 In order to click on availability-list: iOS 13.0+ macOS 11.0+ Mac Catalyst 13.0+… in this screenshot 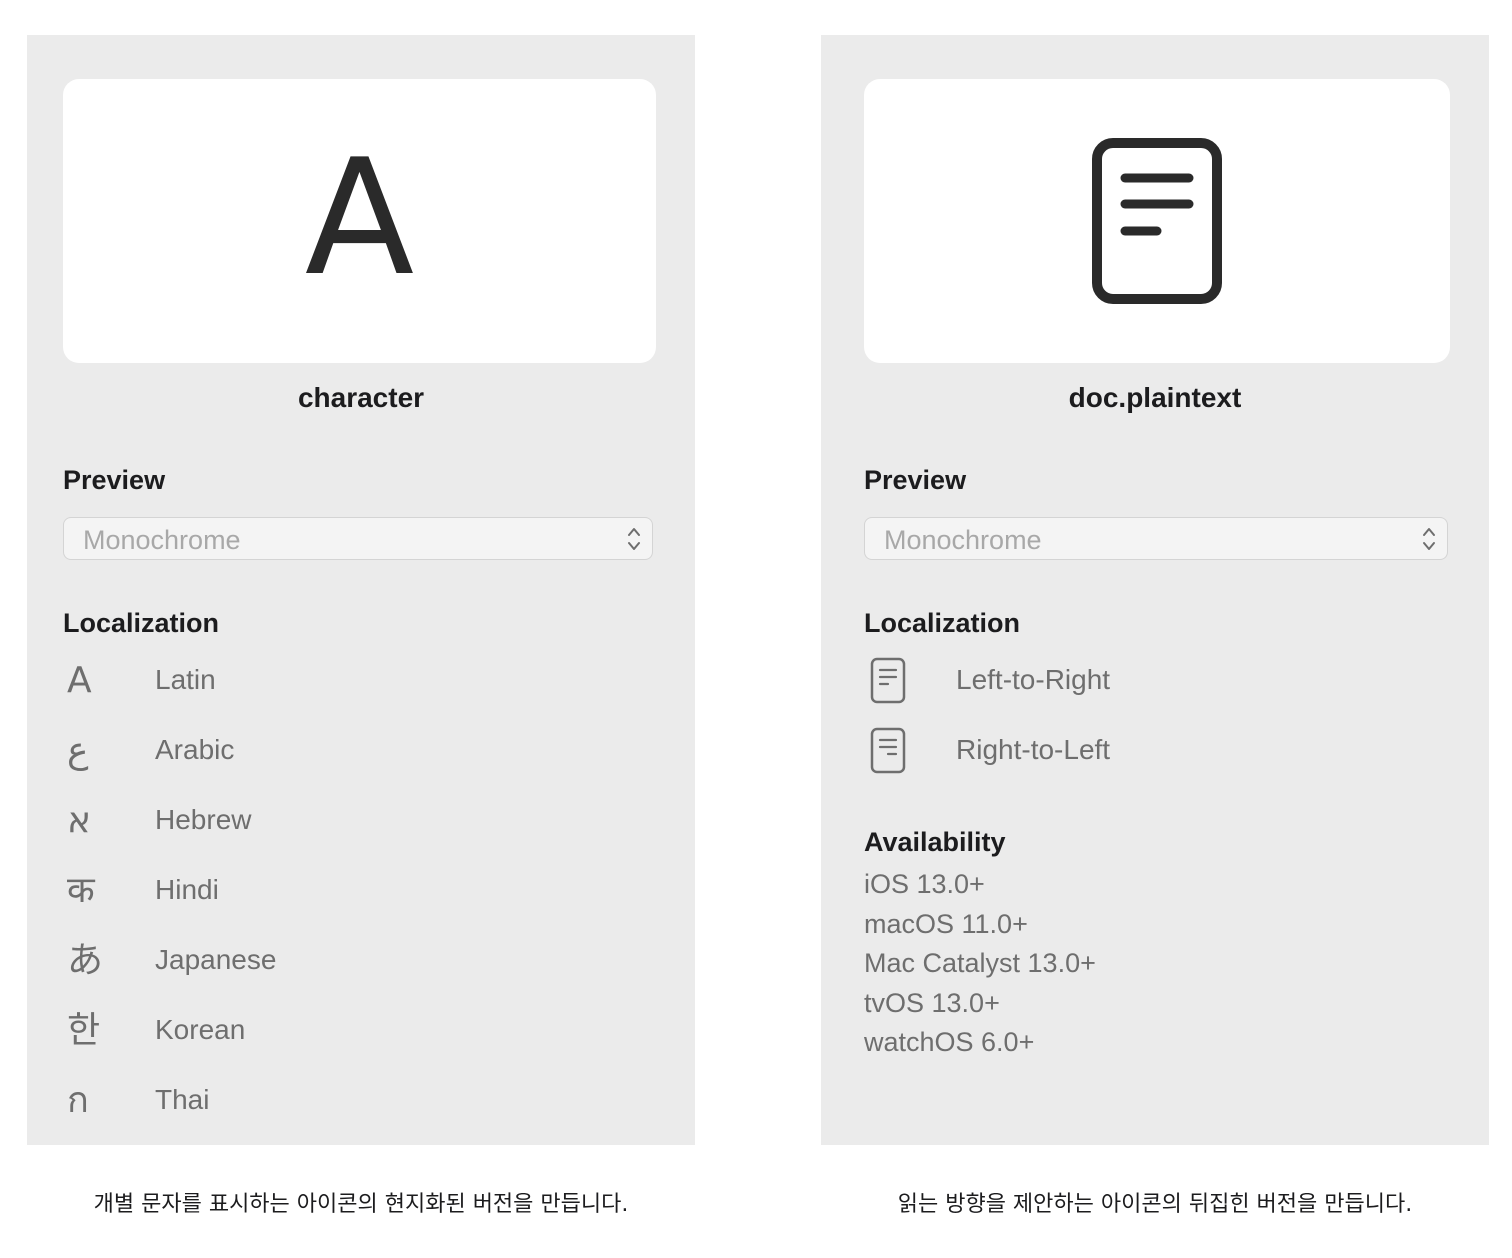, I will do `click(980, 964)`.